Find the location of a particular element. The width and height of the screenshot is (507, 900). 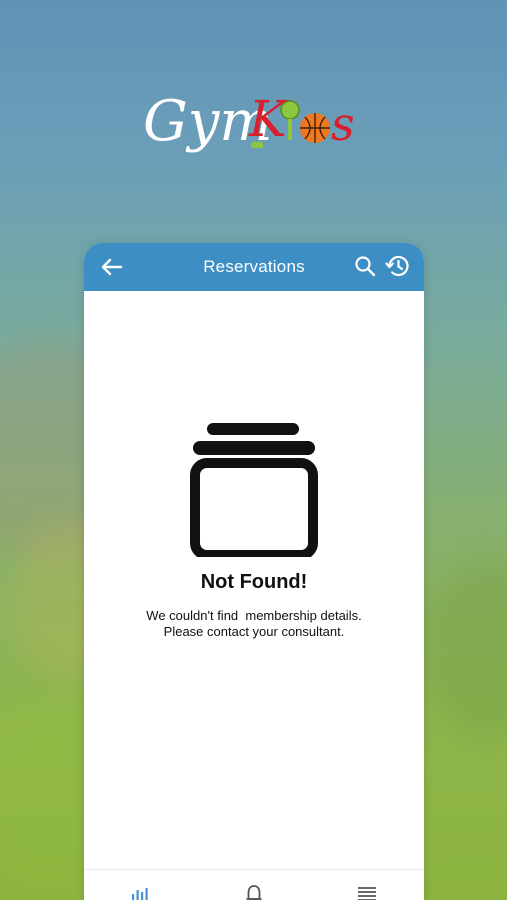

menu-icon is located at coordinates (367, 892).